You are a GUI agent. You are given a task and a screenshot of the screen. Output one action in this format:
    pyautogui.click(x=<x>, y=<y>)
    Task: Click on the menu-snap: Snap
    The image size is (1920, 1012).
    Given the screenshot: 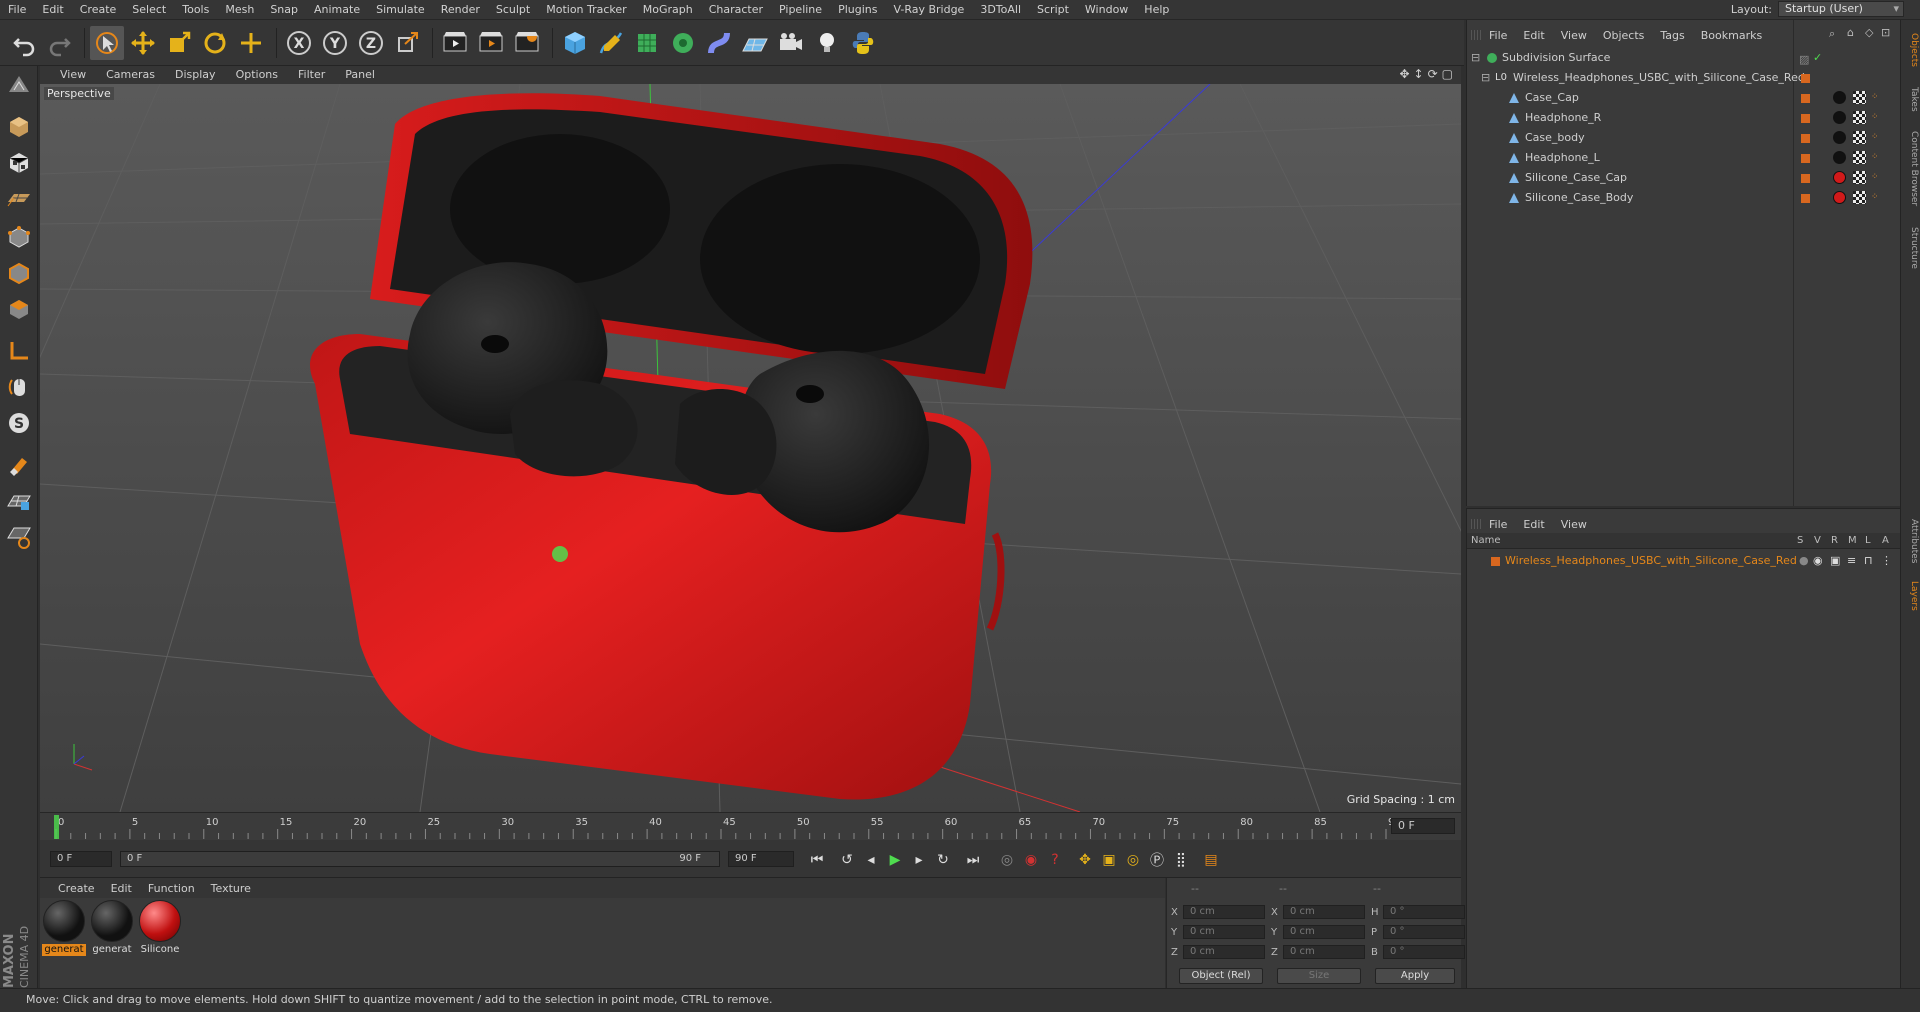 What is the action you would take?
    pyautogui.click(x=284, y=10)
    